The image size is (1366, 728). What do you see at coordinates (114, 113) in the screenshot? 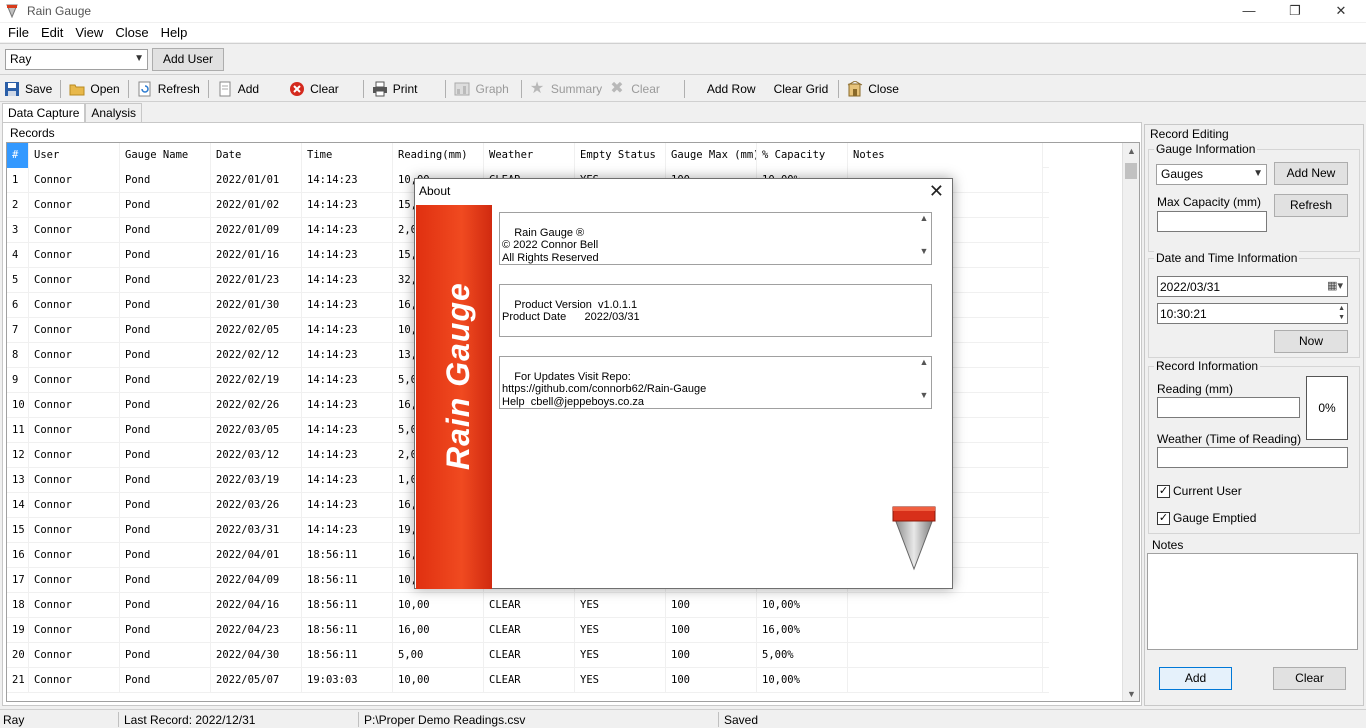
I see `tab-analysis: Analysis` at bounding box center [114, 113].